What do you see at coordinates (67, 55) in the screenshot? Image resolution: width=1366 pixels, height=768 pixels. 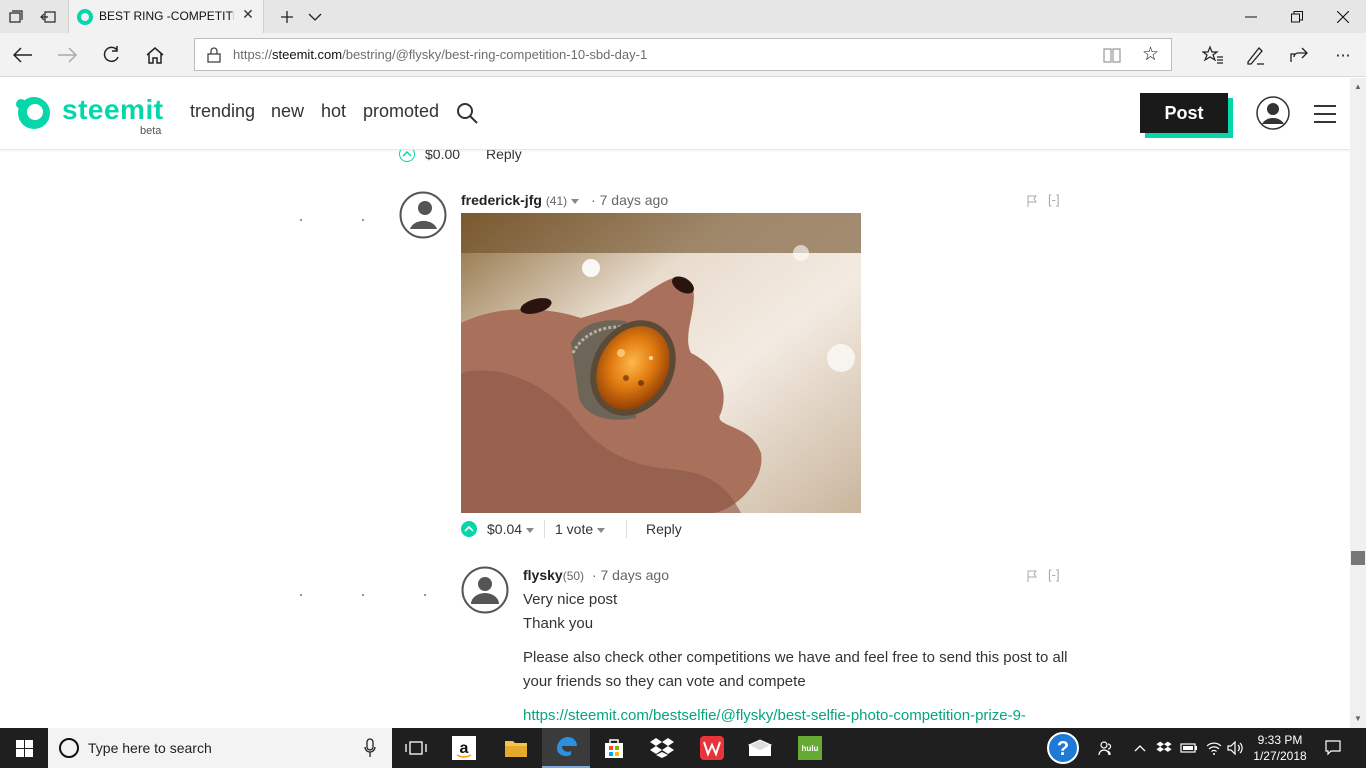 I see `forward-icon` at bounding box center [67, 55].